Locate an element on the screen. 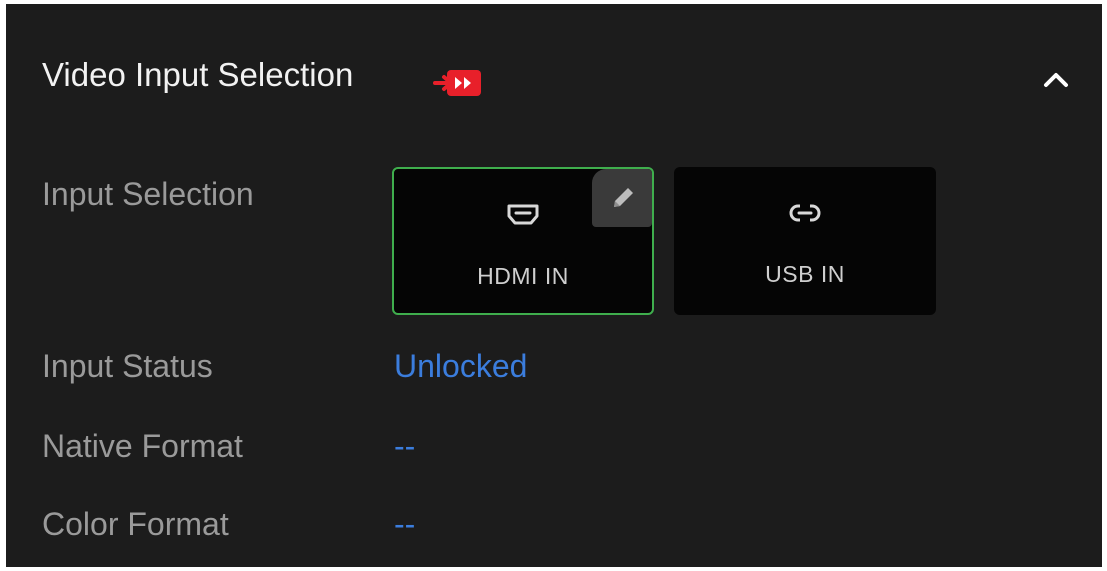 This screenshot has width=1107, height=571. video-input-badge-icon is located at coordinates (457, 83).